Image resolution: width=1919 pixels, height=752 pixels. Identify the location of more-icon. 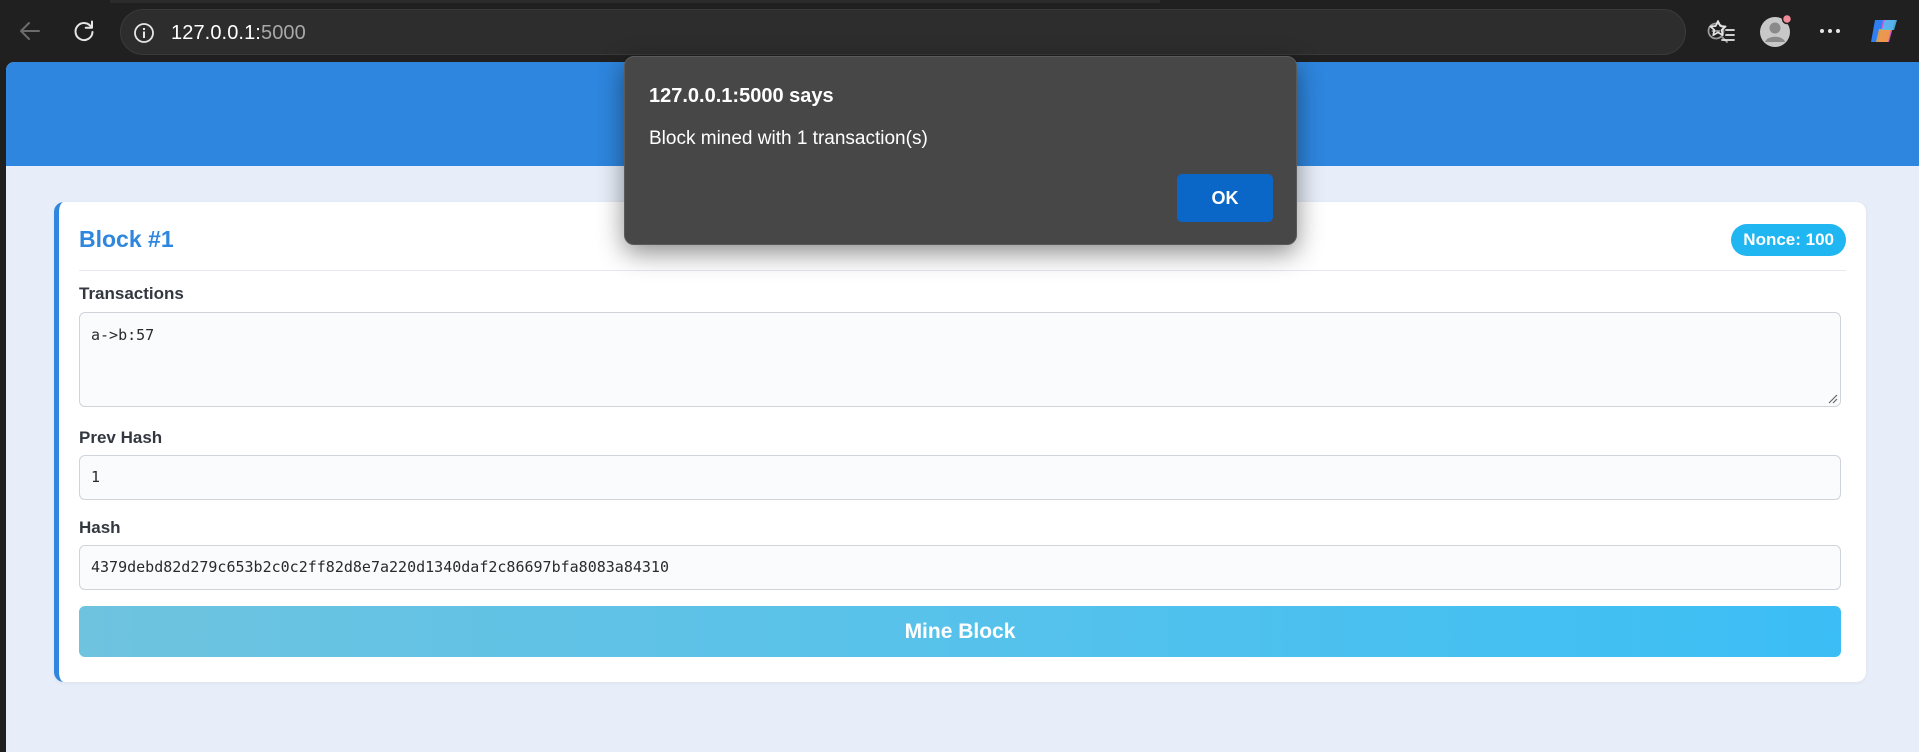
(1830, 31).